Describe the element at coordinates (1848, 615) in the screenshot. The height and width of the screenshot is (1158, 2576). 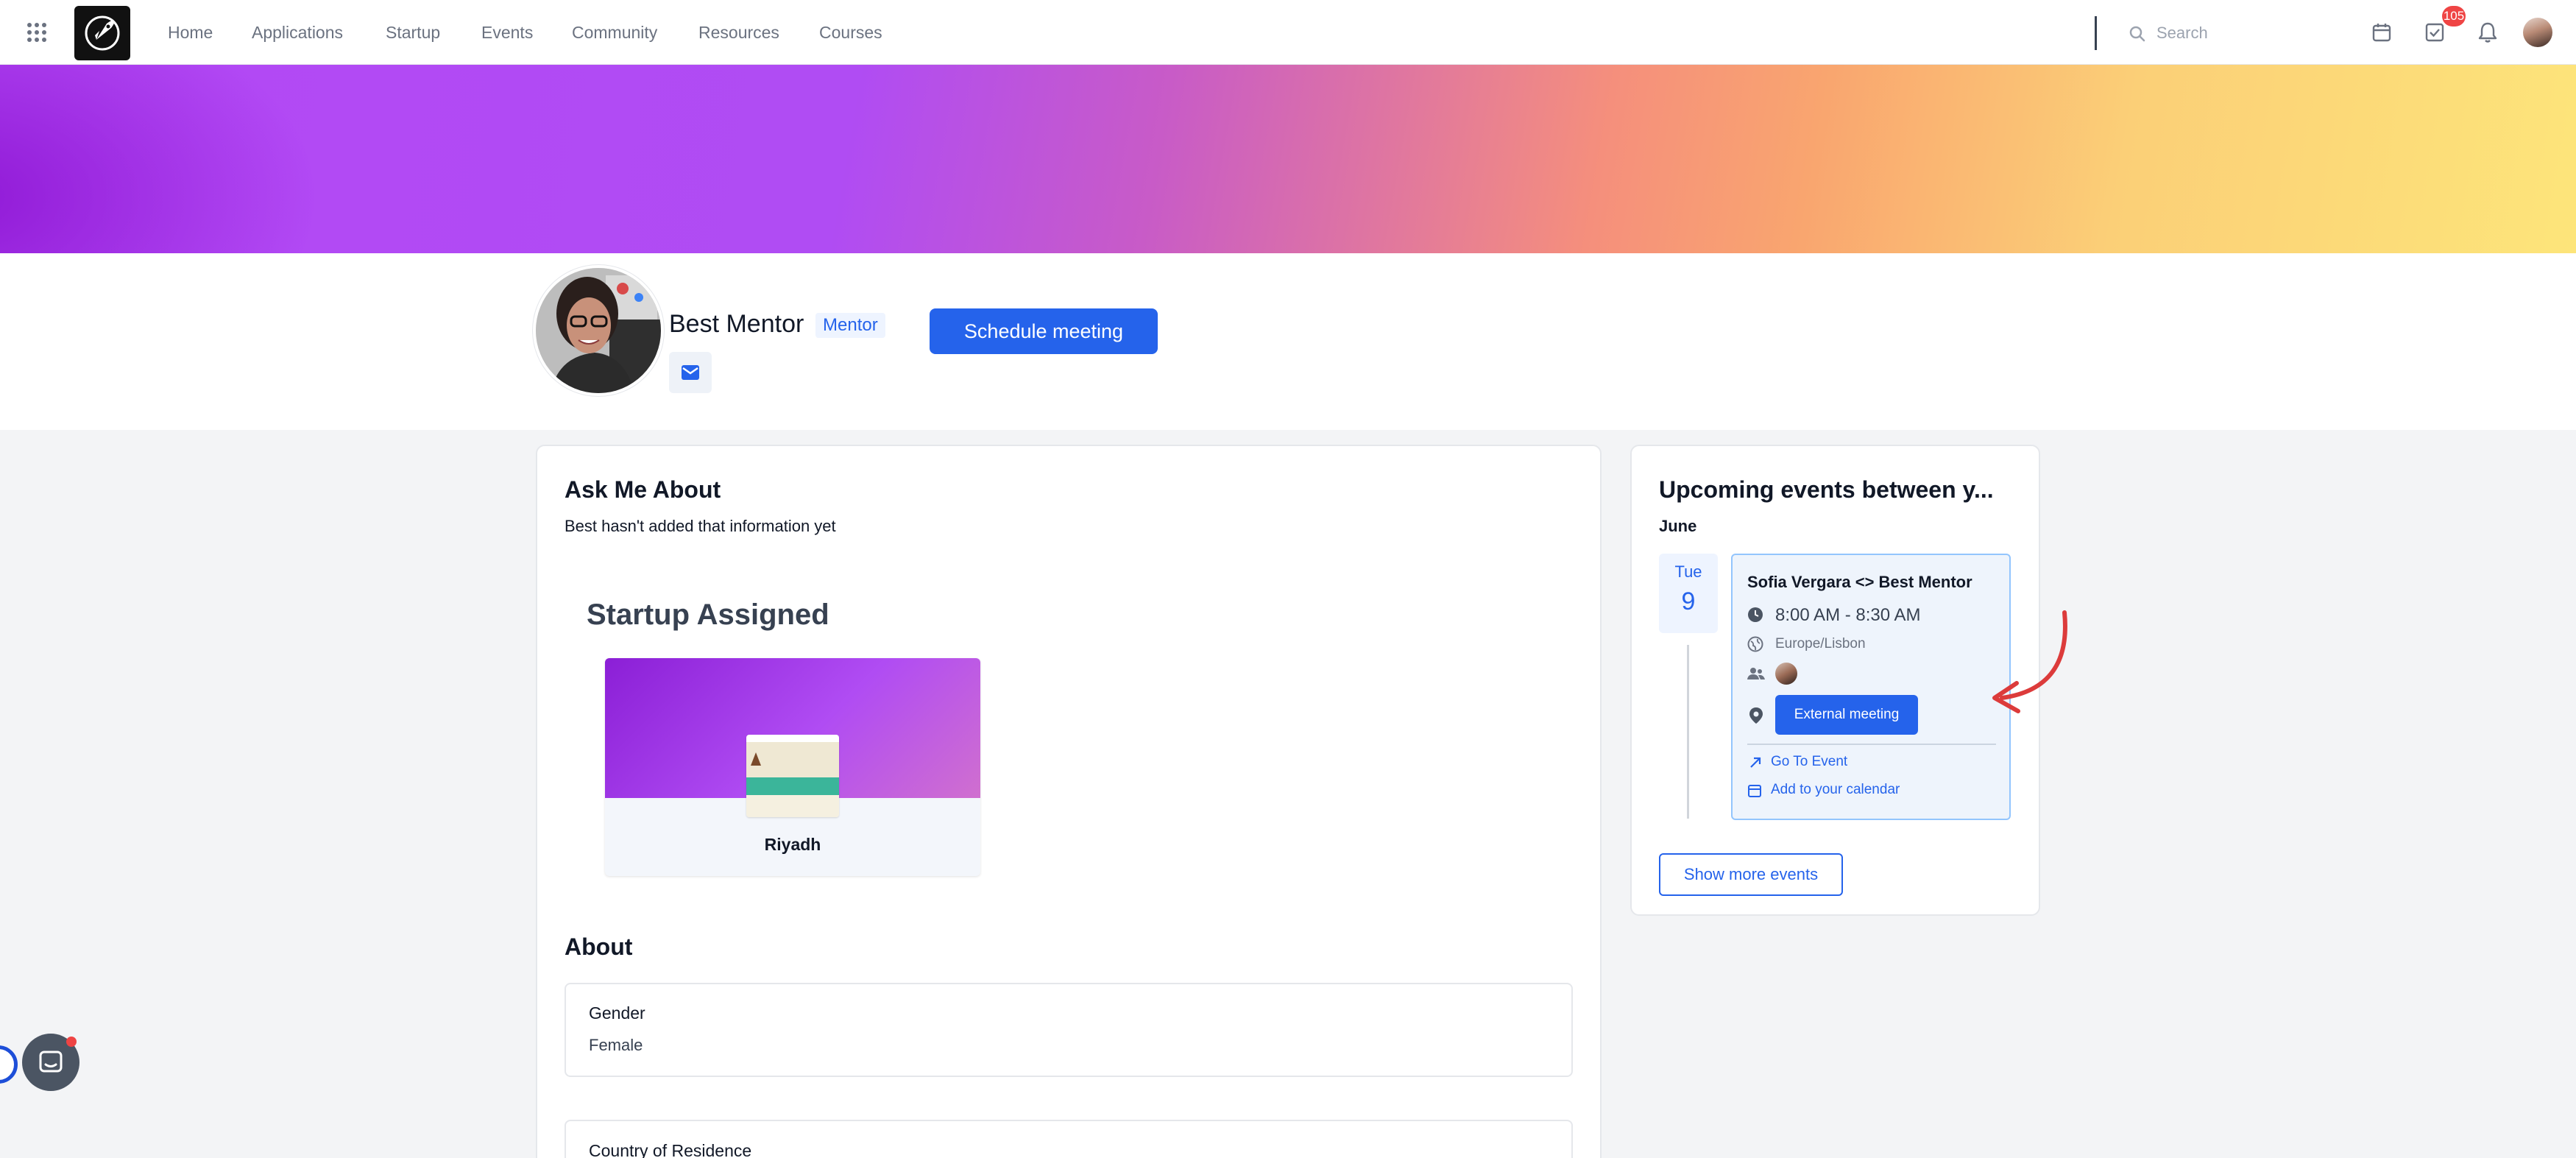
I see `event-time: 8:00 AM - 8:30 AM` at that location.